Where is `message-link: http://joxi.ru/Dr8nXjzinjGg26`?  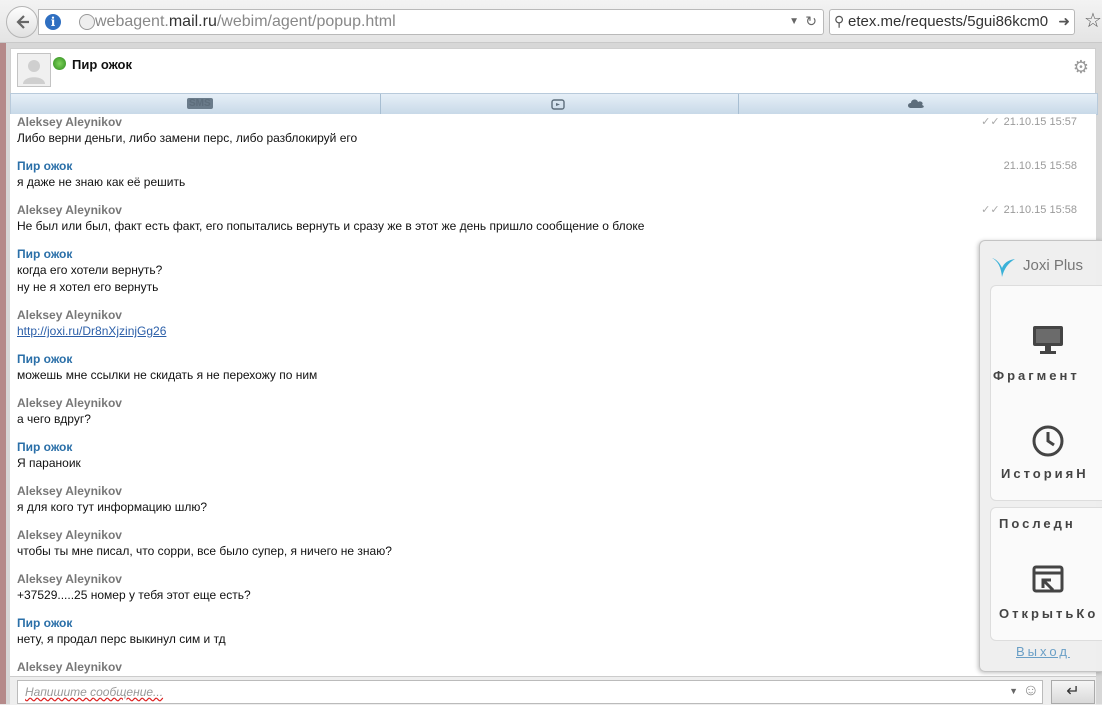
message-link: http://joxi.ru/Dr8nXjzinjGg26 is located at coordinates (91, 331).